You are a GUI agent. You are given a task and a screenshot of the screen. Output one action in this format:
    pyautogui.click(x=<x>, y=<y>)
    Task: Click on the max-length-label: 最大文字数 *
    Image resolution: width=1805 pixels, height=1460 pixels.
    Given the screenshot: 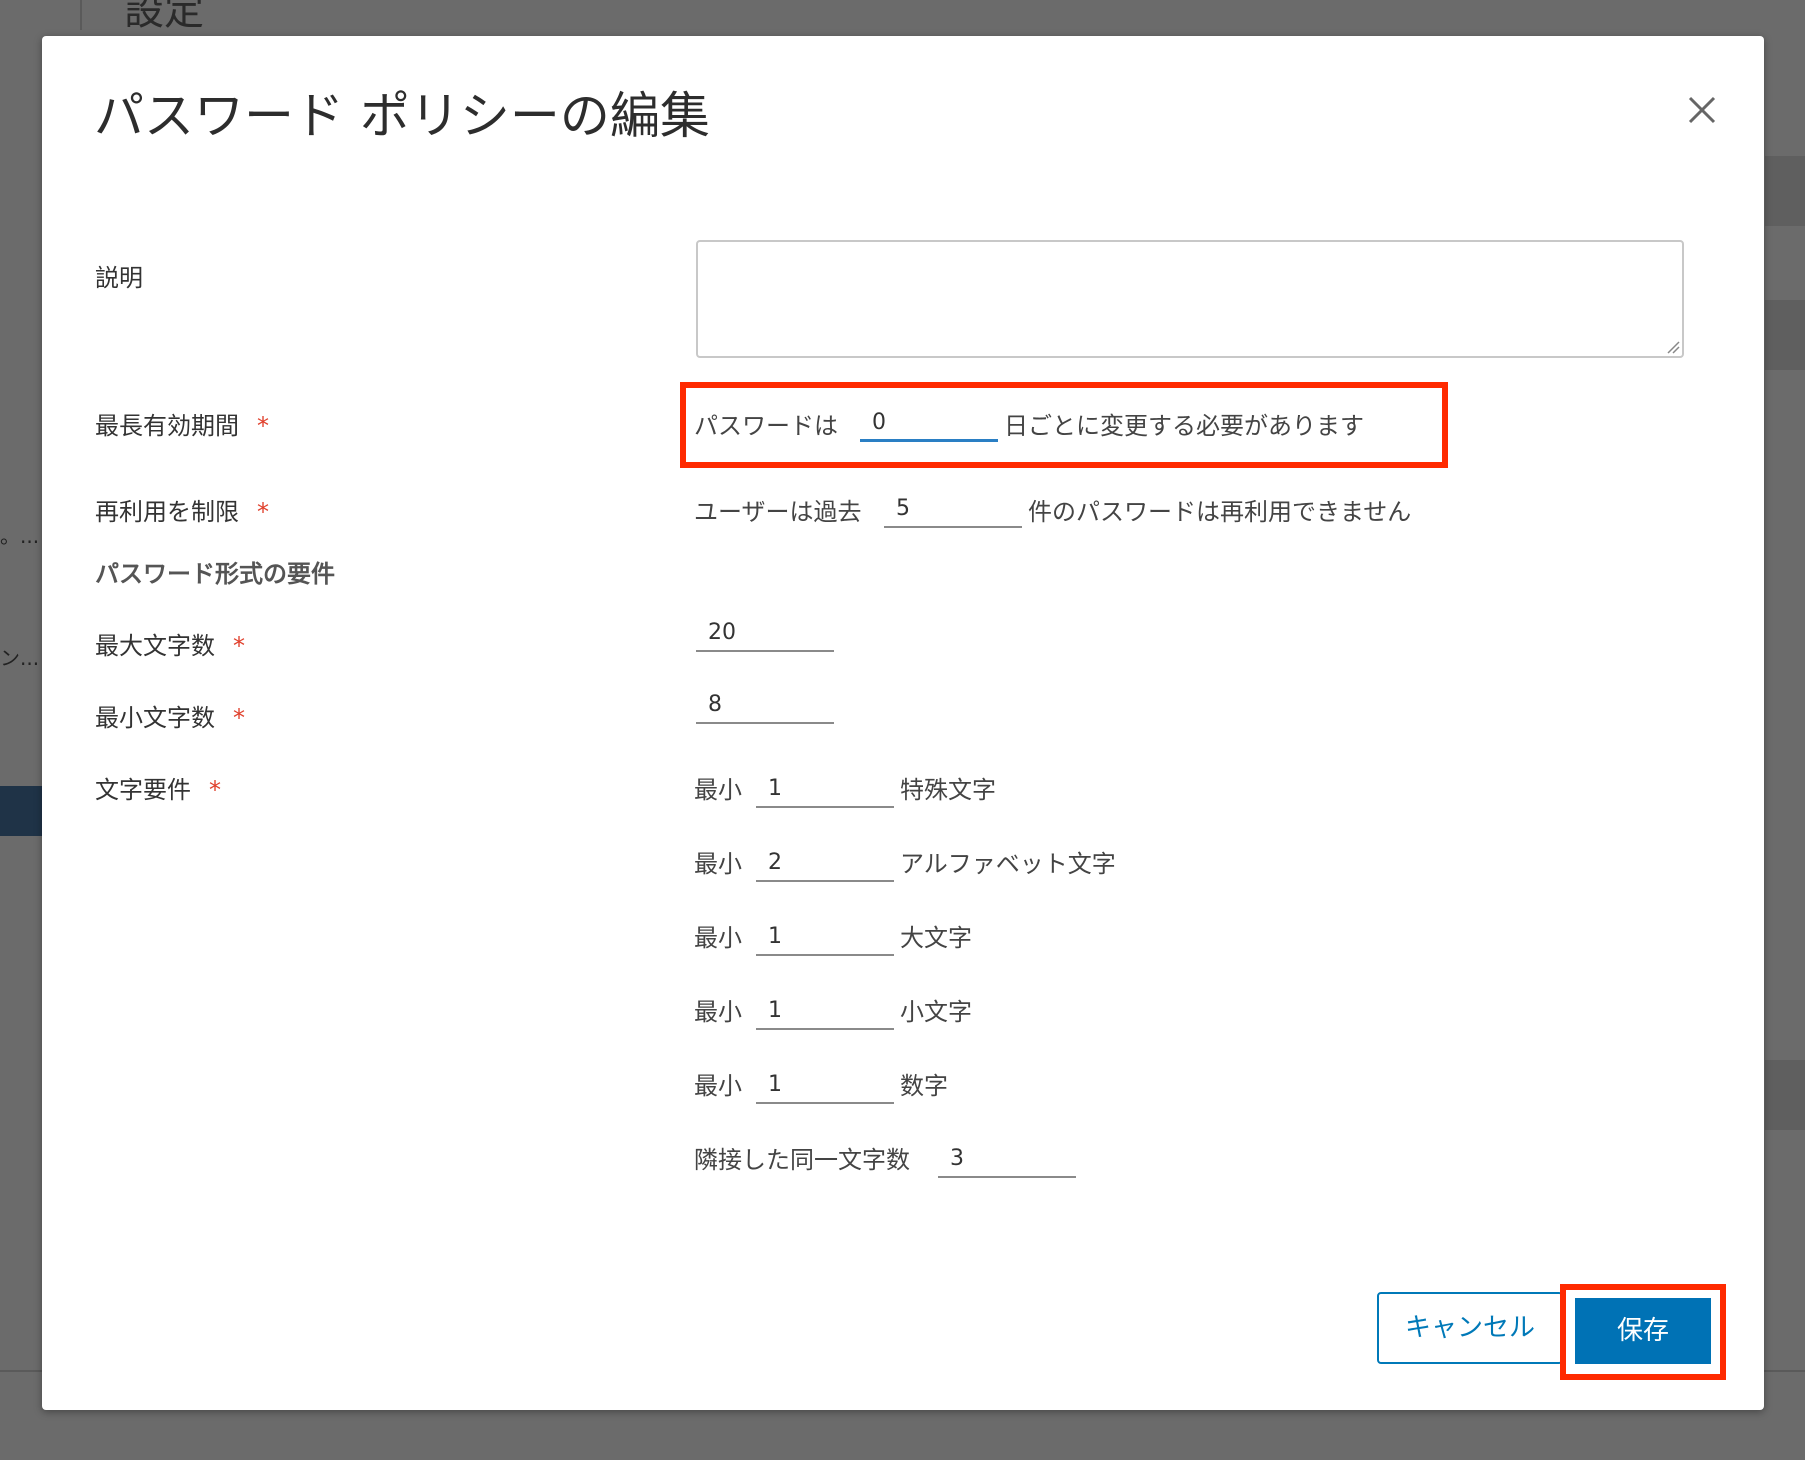 What is the action you would take?
    pyautogui.click(x=170, y=643)
    